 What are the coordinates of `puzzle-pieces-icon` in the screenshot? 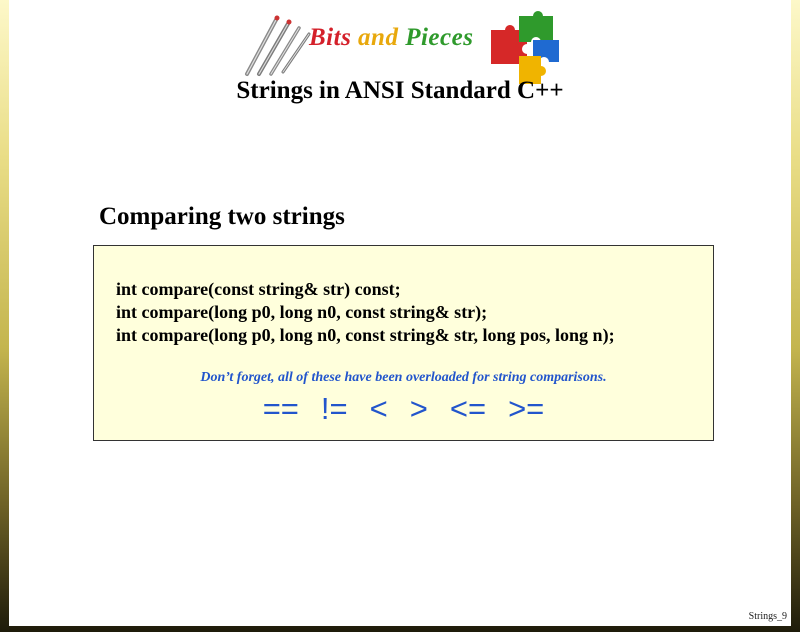 It's located at (525, 47).